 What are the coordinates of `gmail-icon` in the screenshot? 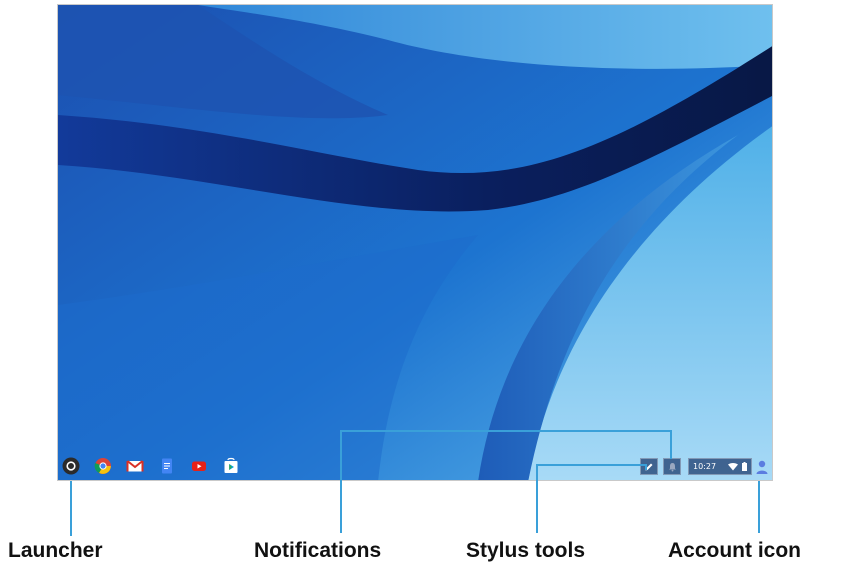 It's located at (135, 466).